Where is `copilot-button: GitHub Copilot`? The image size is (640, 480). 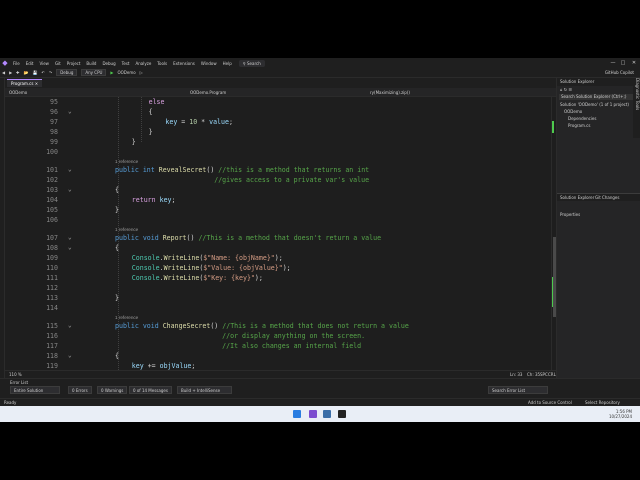 copilot-button: GitHub Copilot is located at coordinates (619, 73).